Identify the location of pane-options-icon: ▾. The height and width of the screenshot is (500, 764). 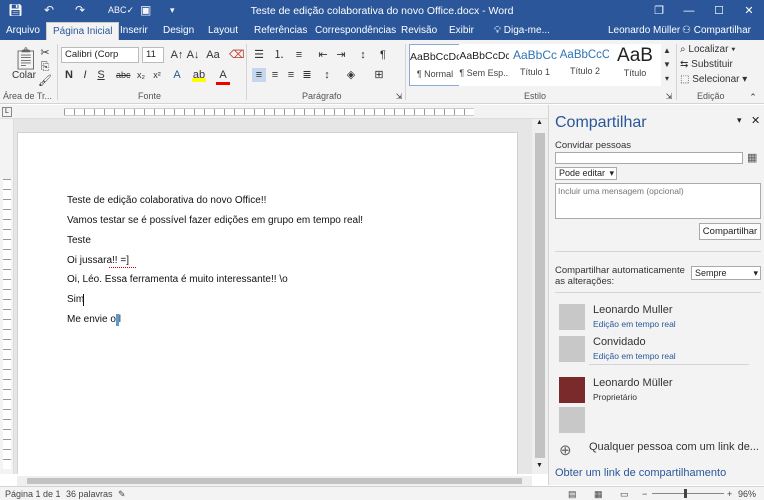
(739, 120).